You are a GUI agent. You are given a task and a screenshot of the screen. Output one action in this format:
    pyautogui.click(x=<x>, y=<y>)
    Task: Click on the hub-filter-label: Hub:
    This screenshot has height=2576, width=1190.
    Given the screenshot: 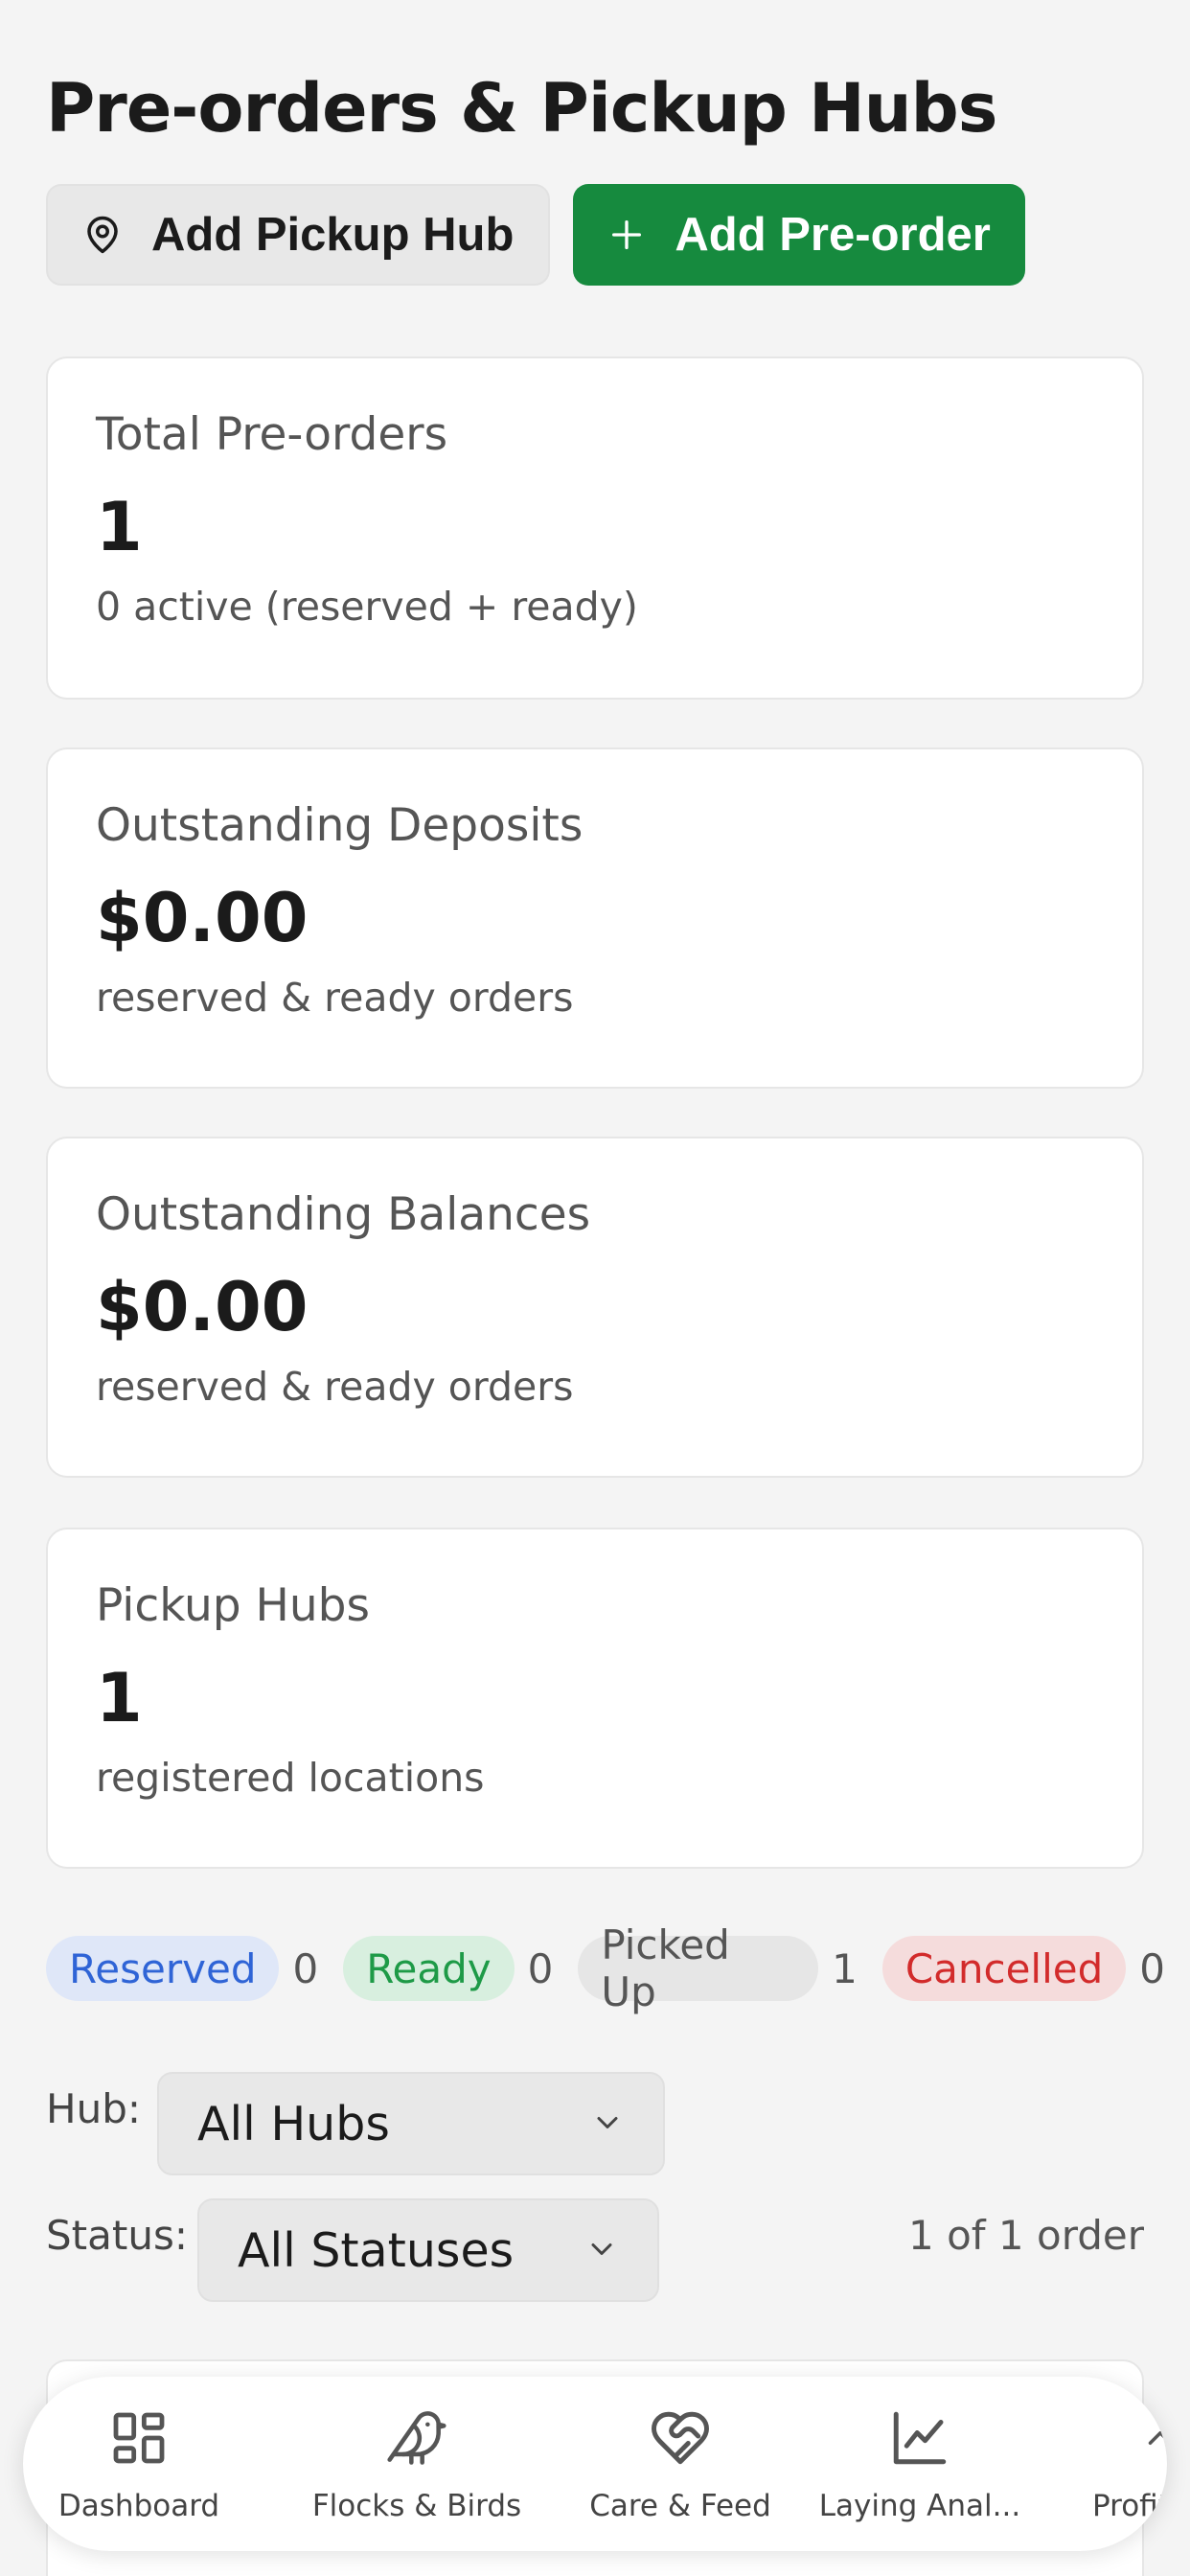 What is the action you would take?
    pyautogui.click(x=94, y=2108)
    